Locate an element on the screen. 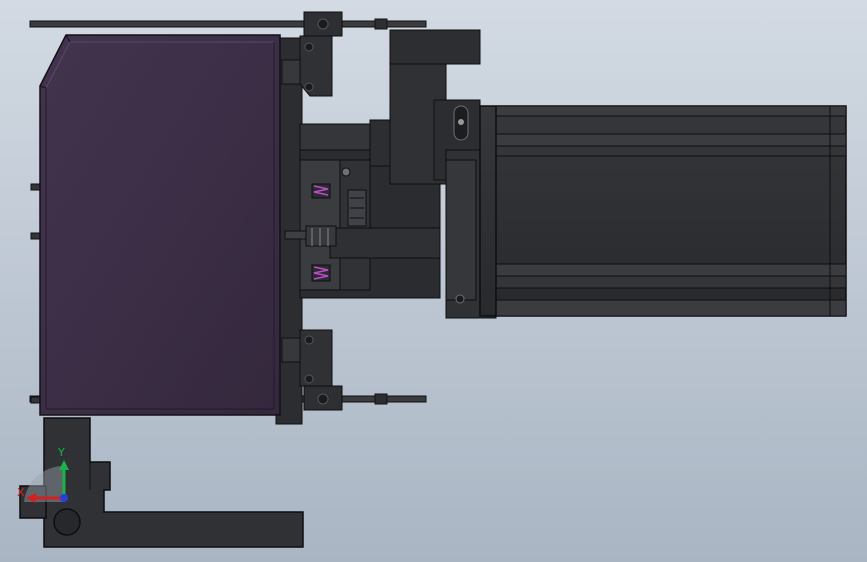  y-axis-label: Y is located at coordinates (61, 452).